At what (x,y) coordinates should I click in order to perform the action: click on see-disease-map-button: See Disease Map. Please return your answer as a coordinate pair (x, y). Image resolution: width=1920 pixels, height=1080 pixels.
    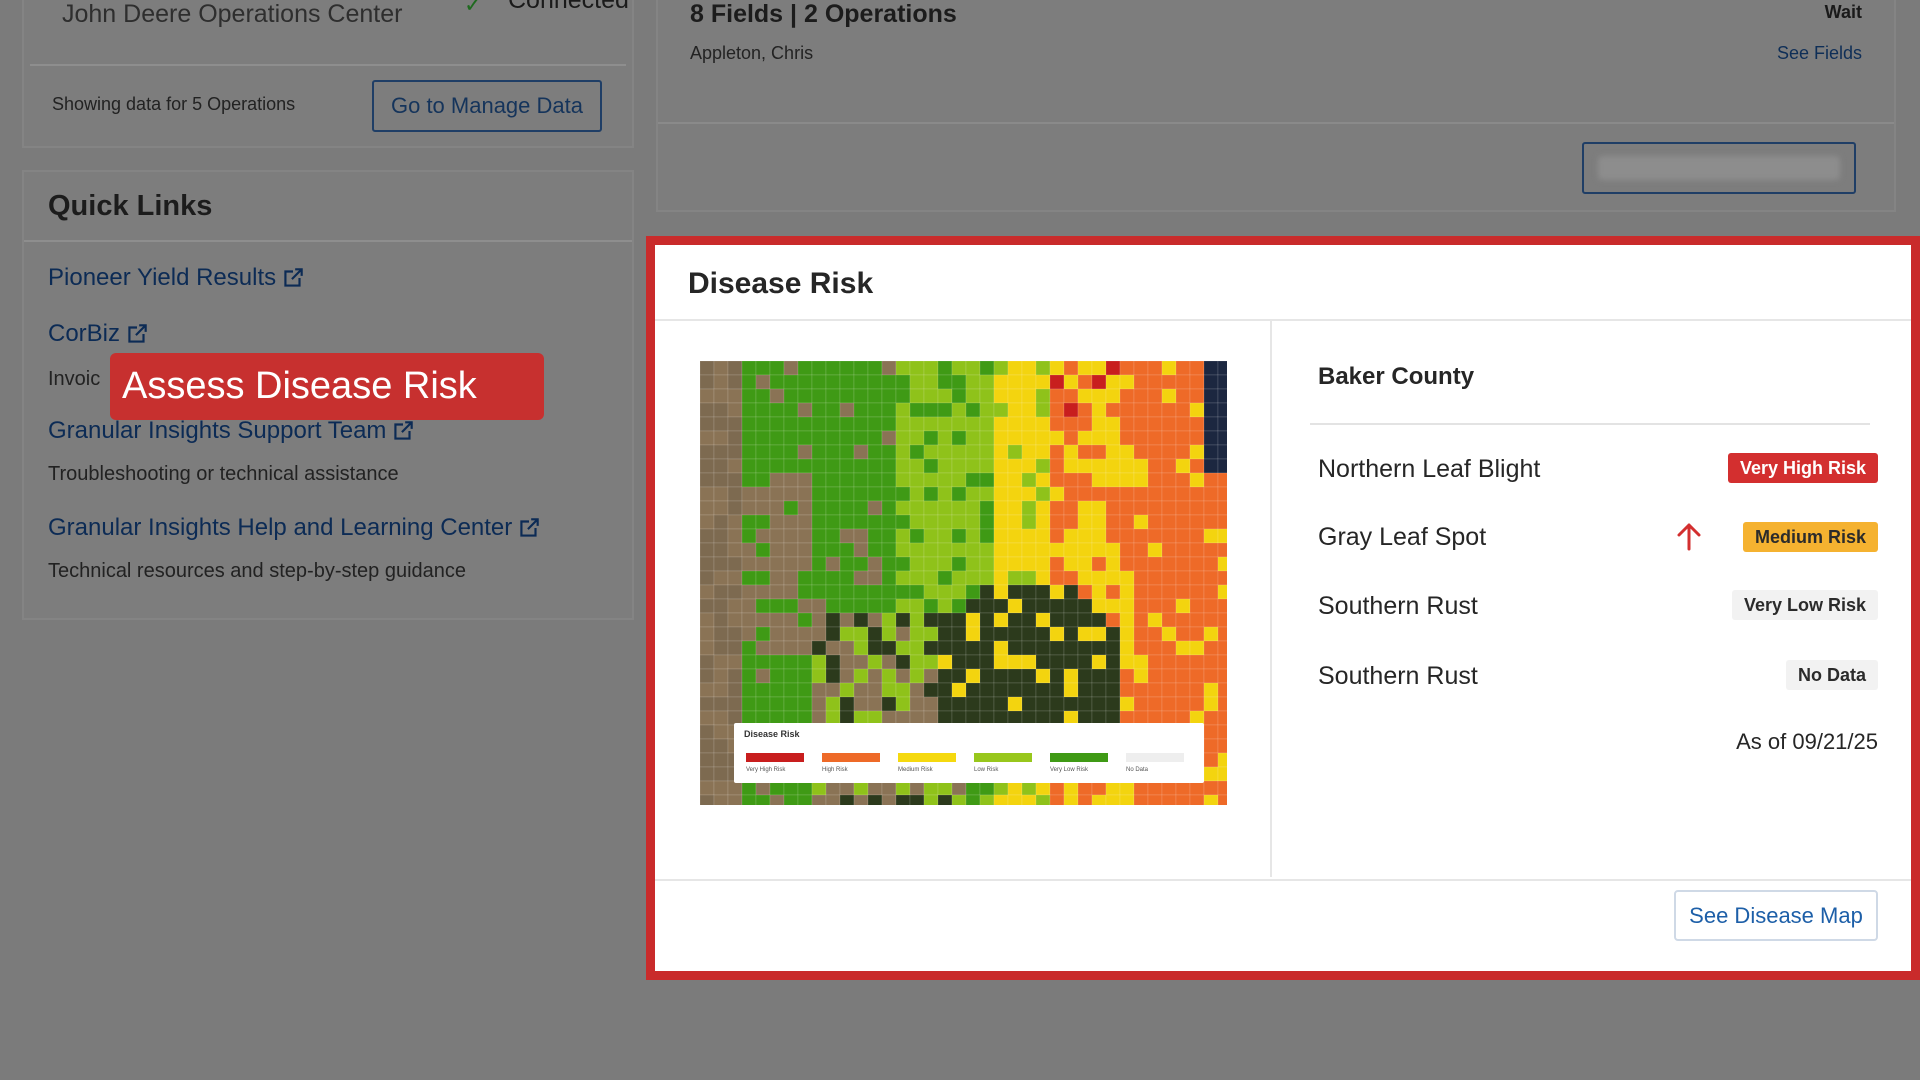
    Looking at the image, I should click on (1776, 915).